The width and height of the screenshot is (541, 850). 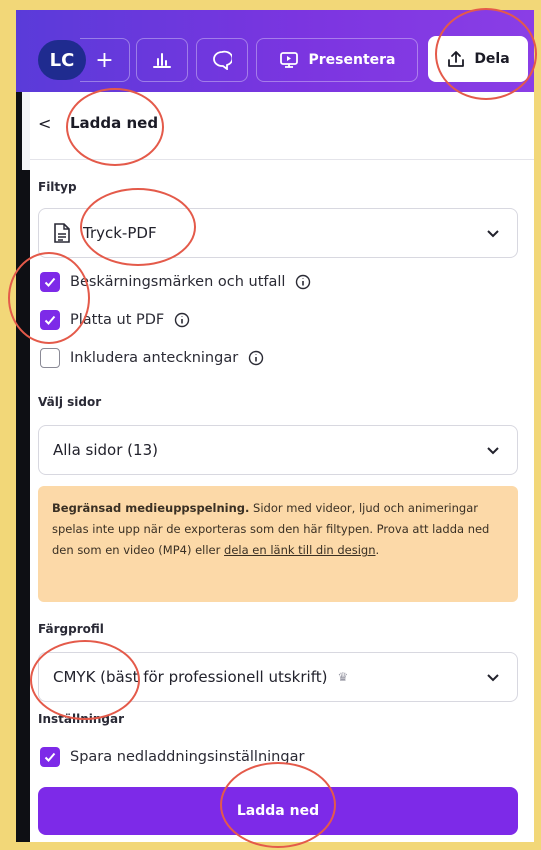 I want to click on checkbox-empty, so click(x=50, y=358).